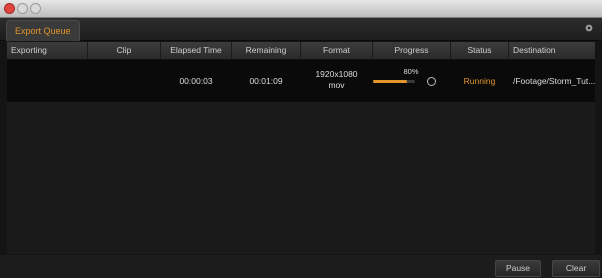  Describe the element at coordinates (196, 50) in the screenshot. I see `column-header-elapsed-time: Elapsed Time` at that location.